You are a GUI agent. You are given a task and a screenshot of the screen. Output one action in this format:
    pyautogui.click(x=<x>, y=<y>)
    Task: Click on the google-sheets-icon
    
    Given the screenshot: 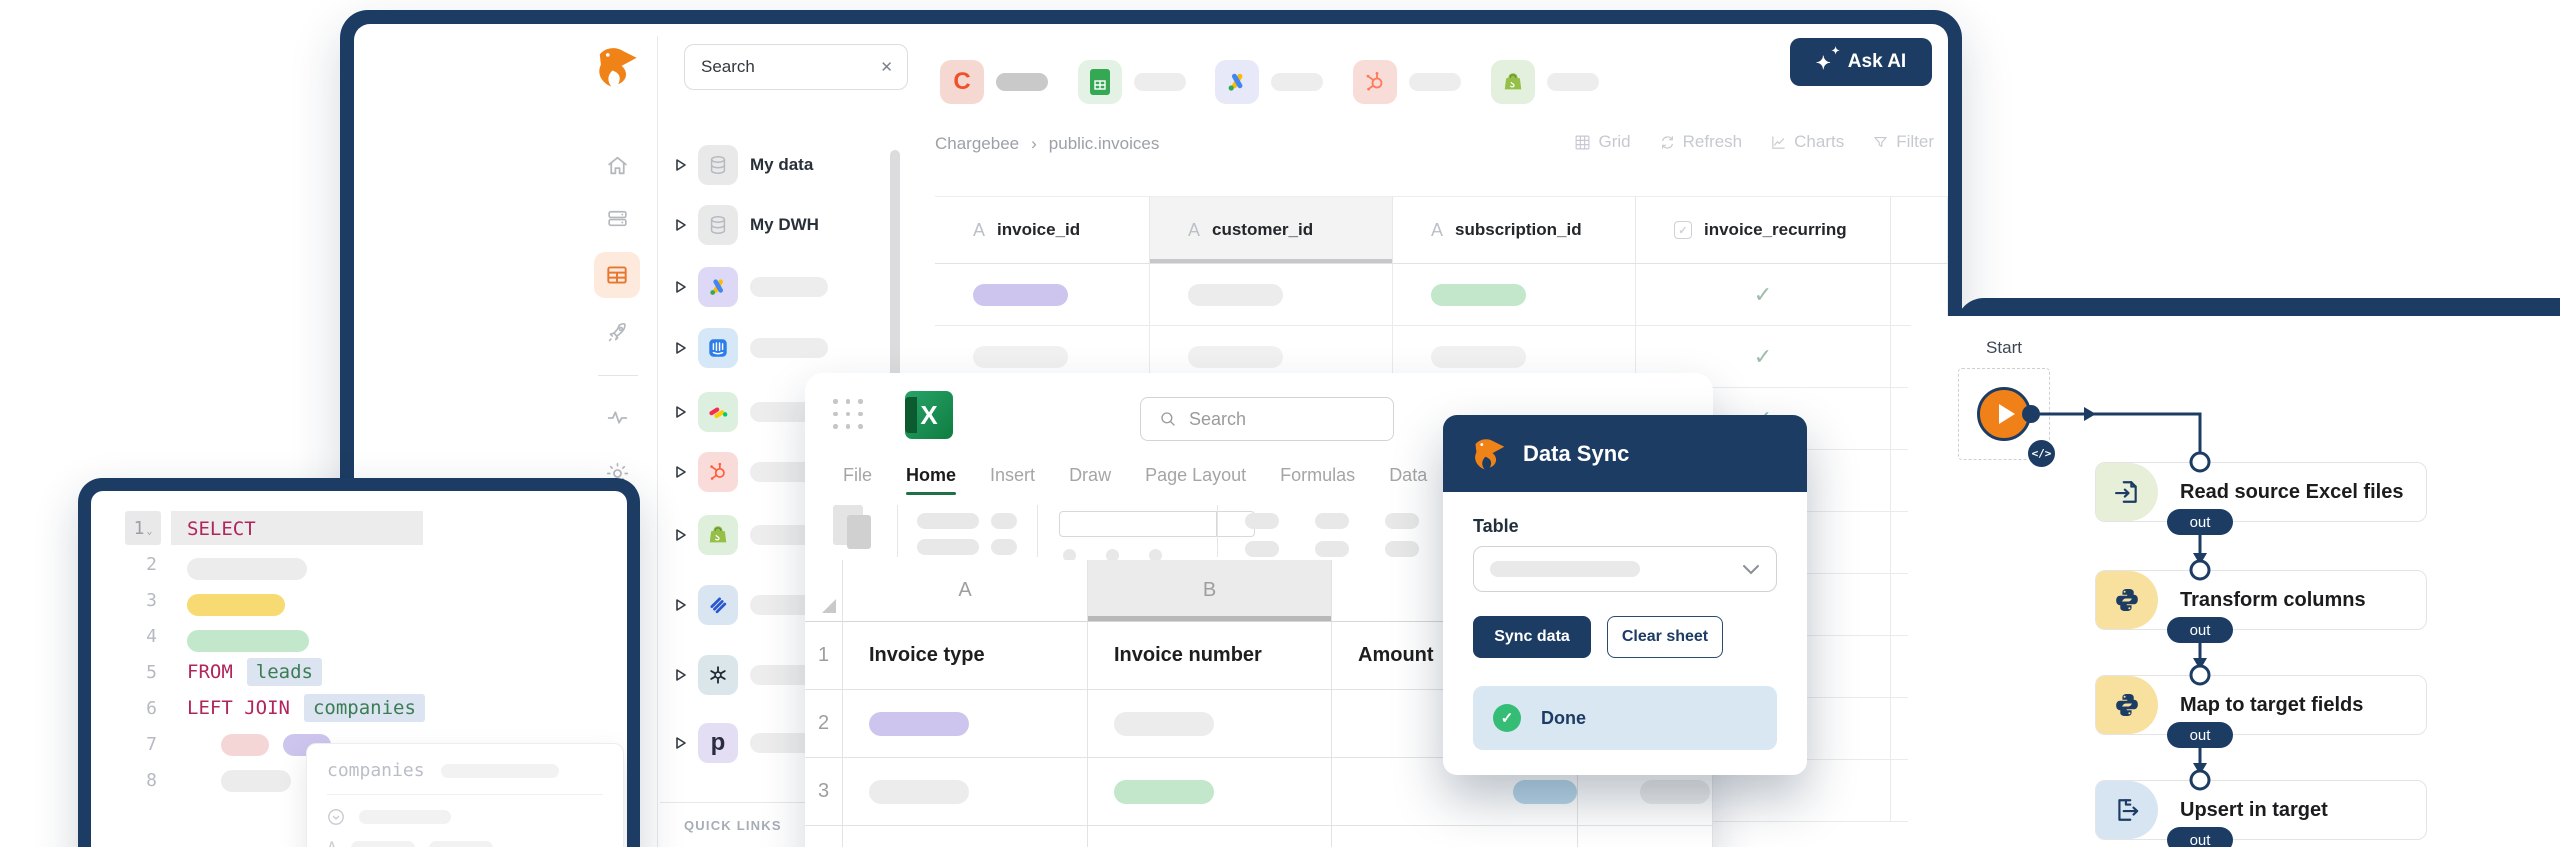 What is the action you would take?
    pyautogui.click(x=1100, y=82)
    